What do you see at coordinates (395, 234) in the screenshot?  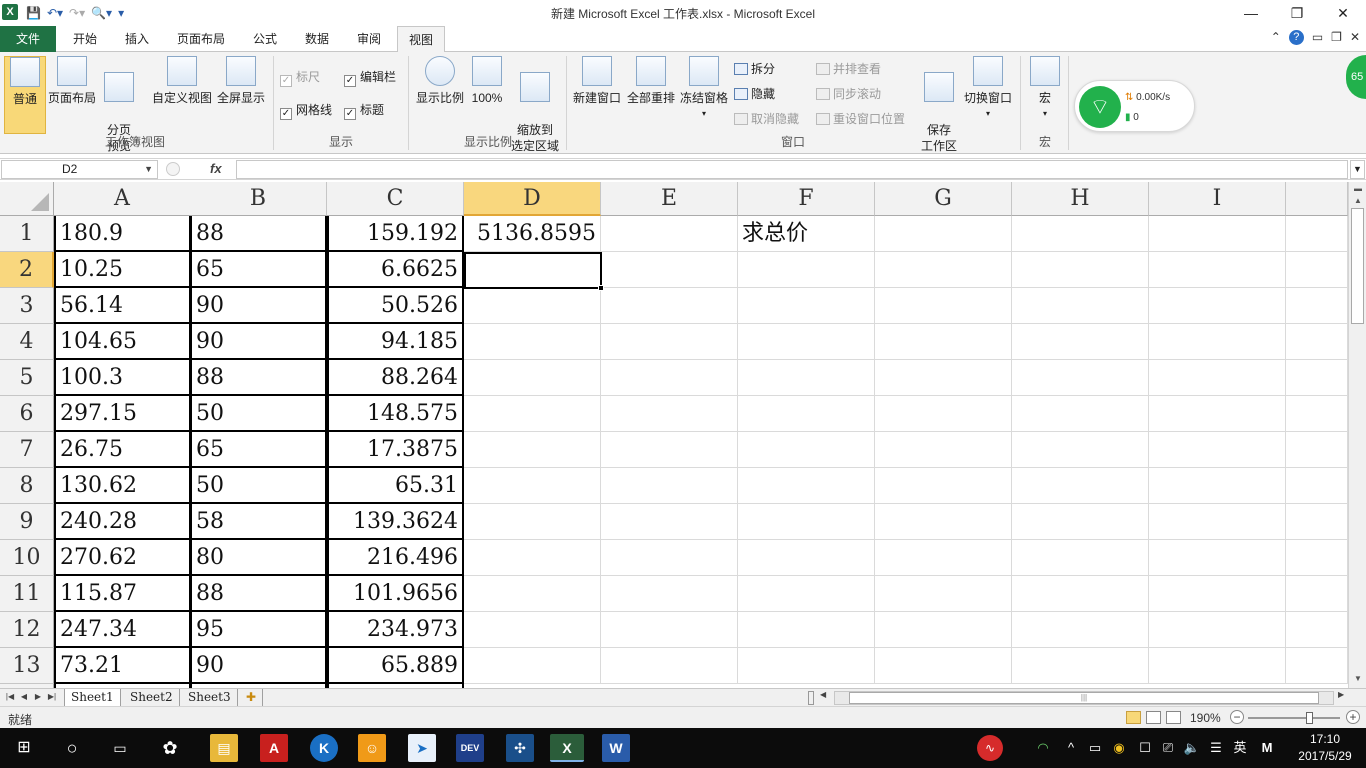 I see `cell-c1: 159.192` at bounding box center [395, 234].